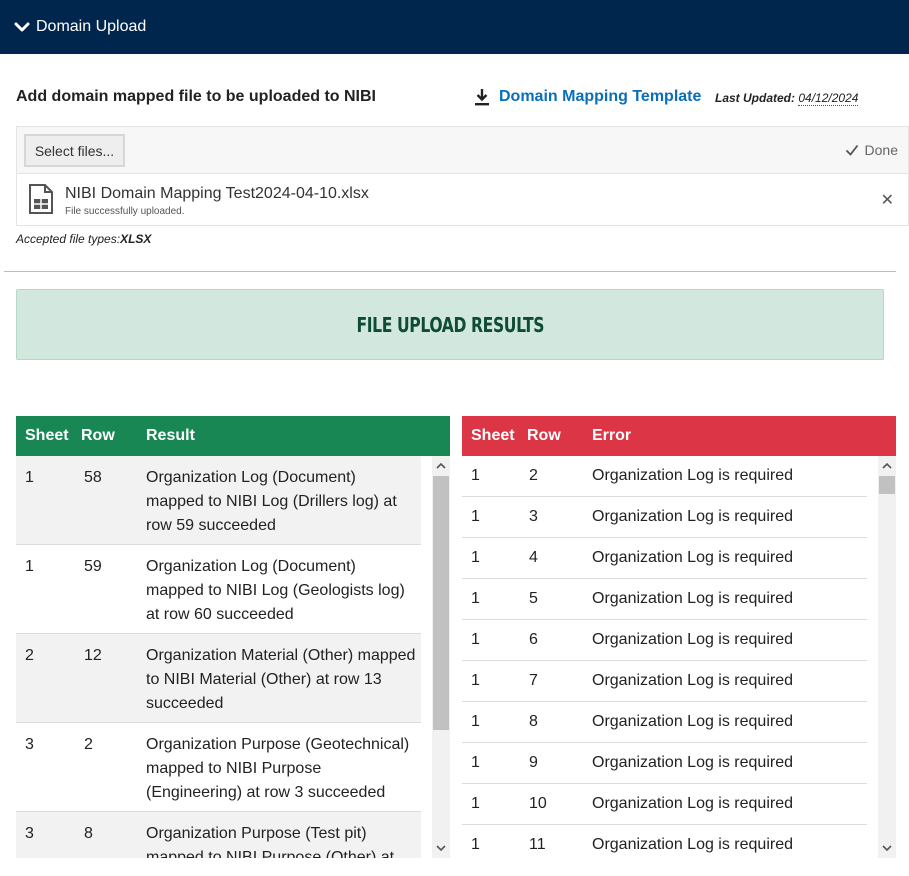 The width and height of the screenshot is (909, 876). What do you see at coordinates (533, 680) in the screenshot?
I see `cell-row: 7` at bounding box center [533, 680].